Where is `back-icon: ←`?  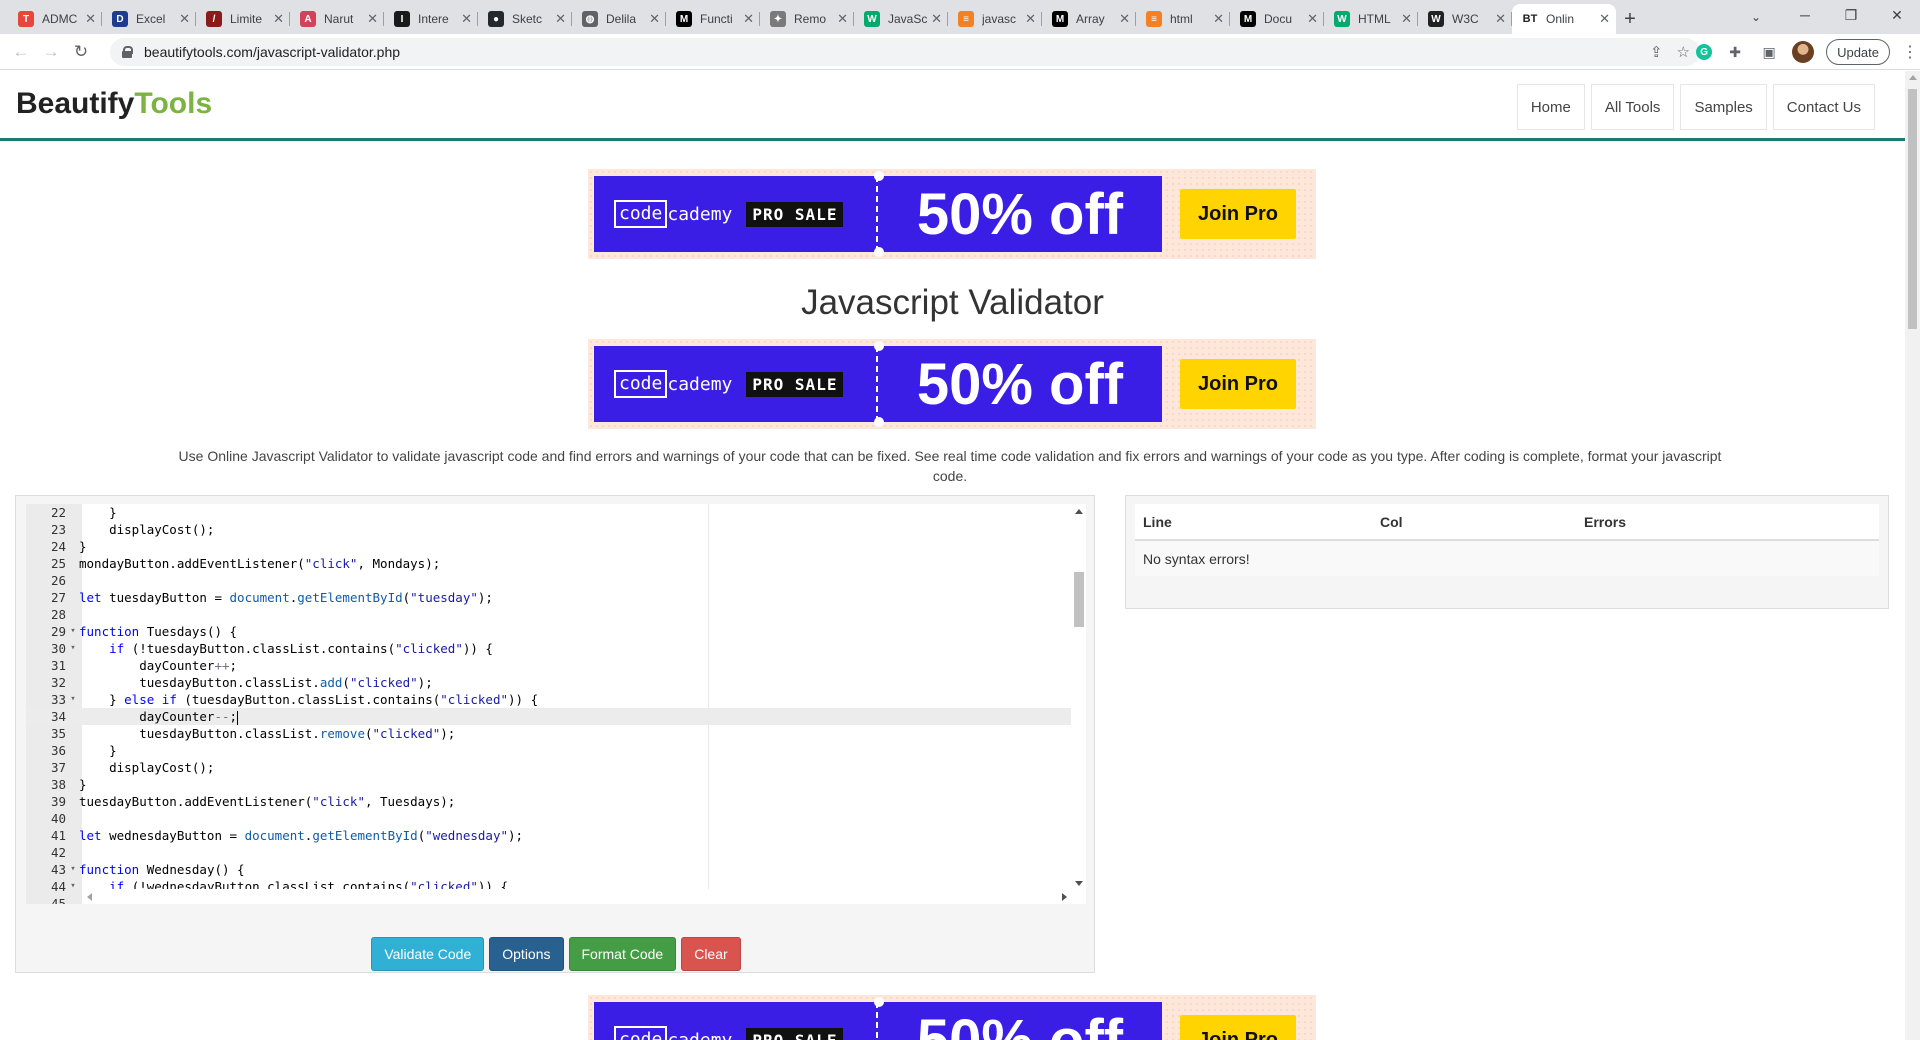
back-icon: ← is located at coordinates (21, 52).